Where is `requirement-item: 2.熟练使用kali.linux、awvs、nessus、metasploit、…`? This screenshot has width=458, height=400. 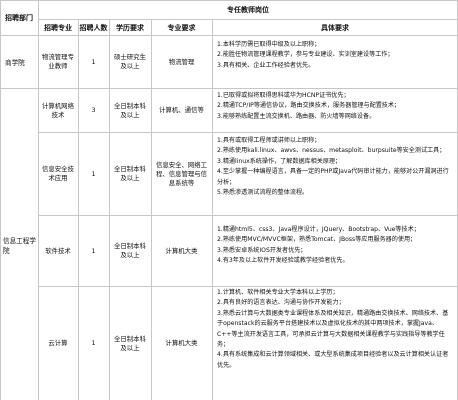
requirement-item: 2.熟练使用kali.linux、awvs、nessus、metasploit、… is located at coordinates (331, 151).